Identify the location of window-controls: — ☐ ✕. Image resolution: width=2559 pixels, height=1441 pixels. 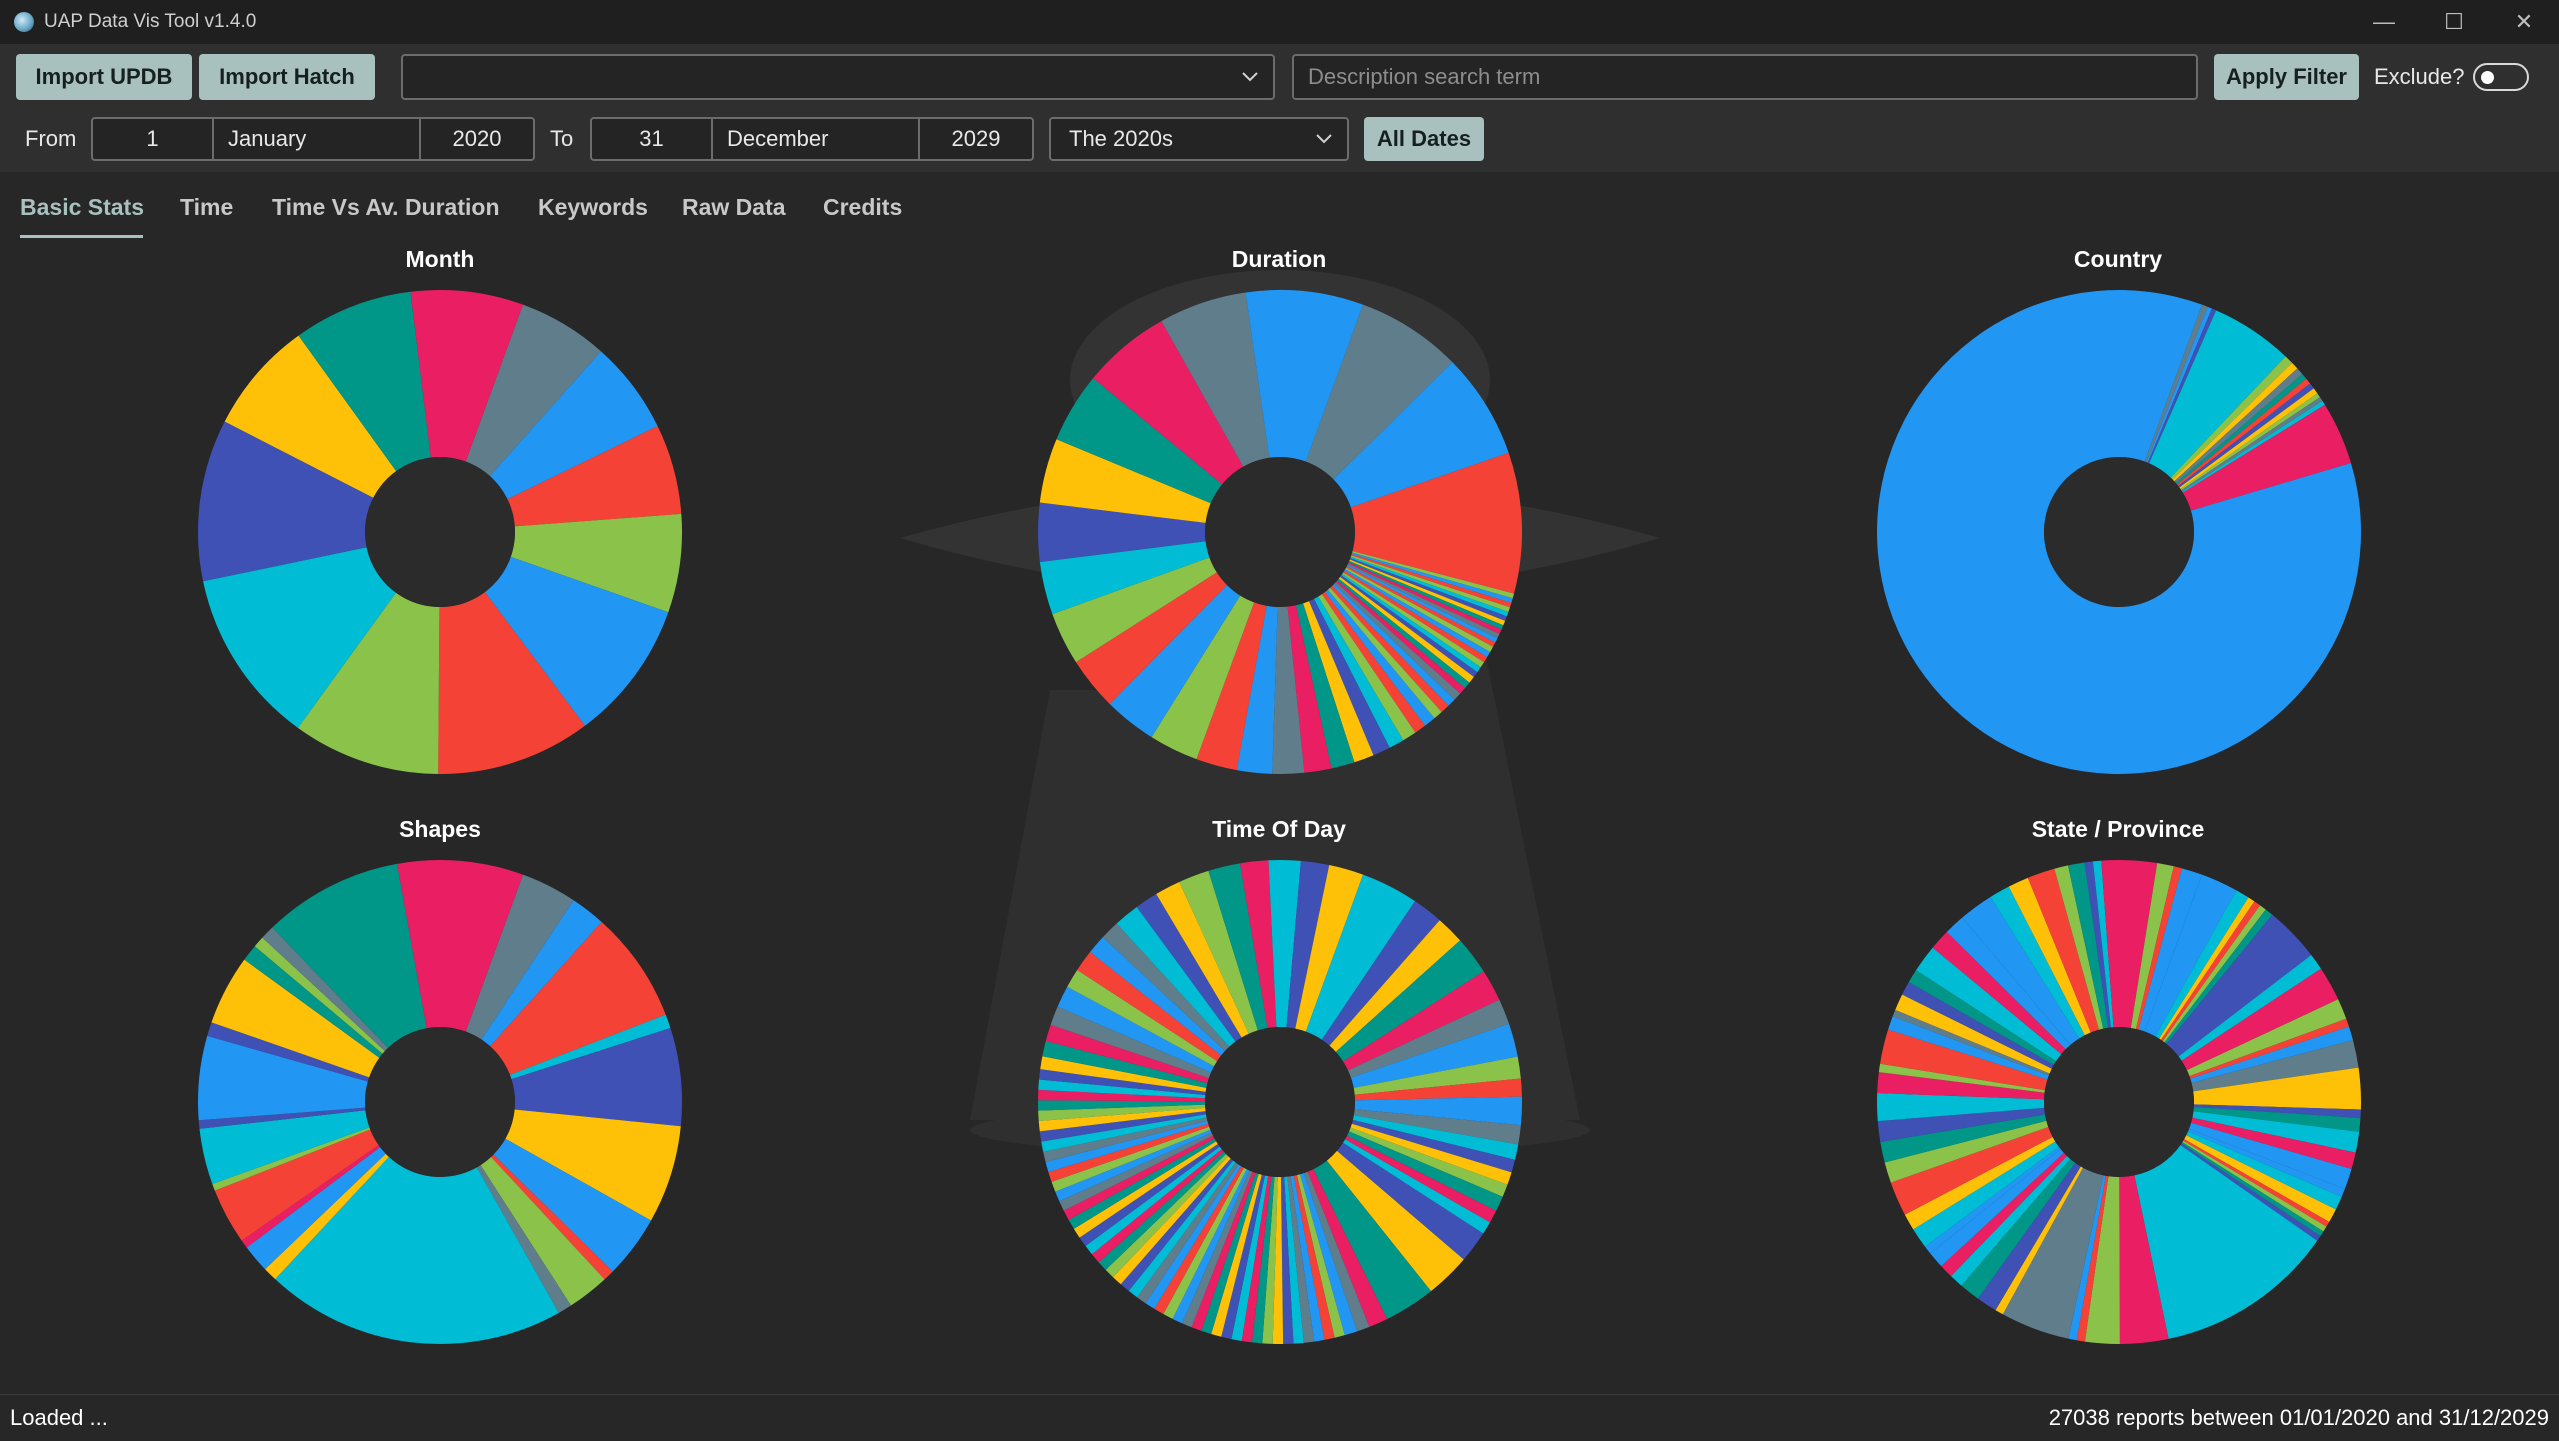
(2454, 22).